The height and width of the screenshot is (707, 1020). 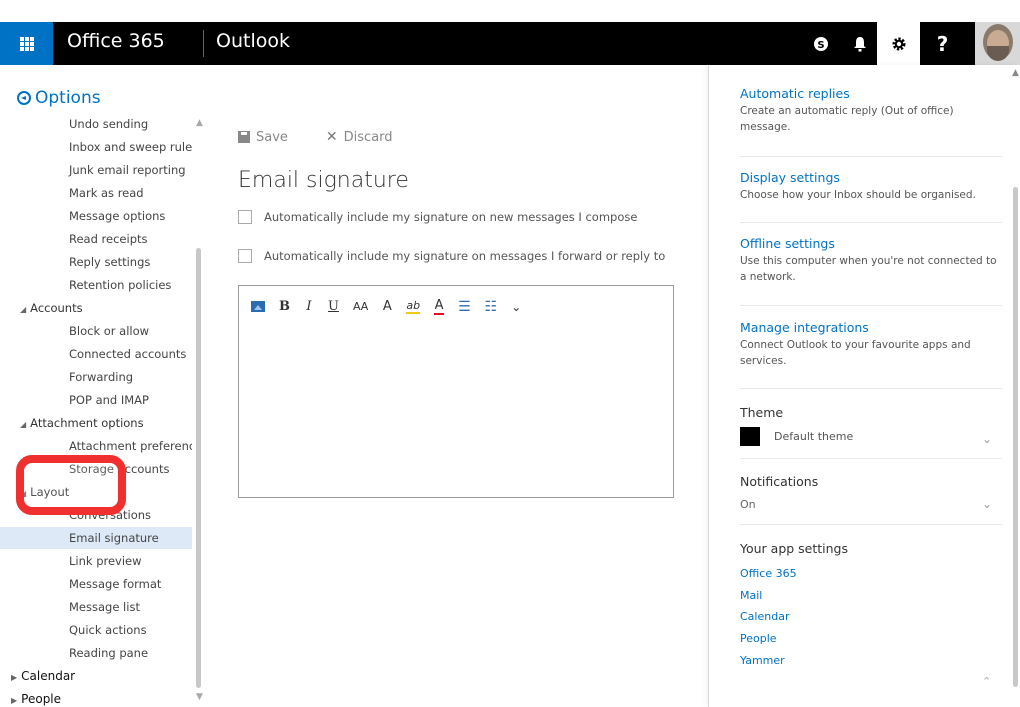 I want to click on theme-chevron-down-icon: ⌄, so click(x=987, y=439).